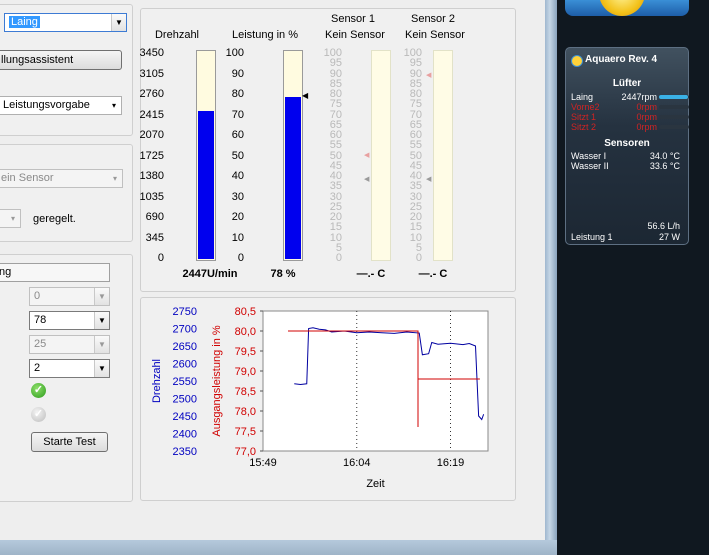  Describe the element at coordinates (582, 97) in the screenshot. I see `fan-name: Laing` at that location.